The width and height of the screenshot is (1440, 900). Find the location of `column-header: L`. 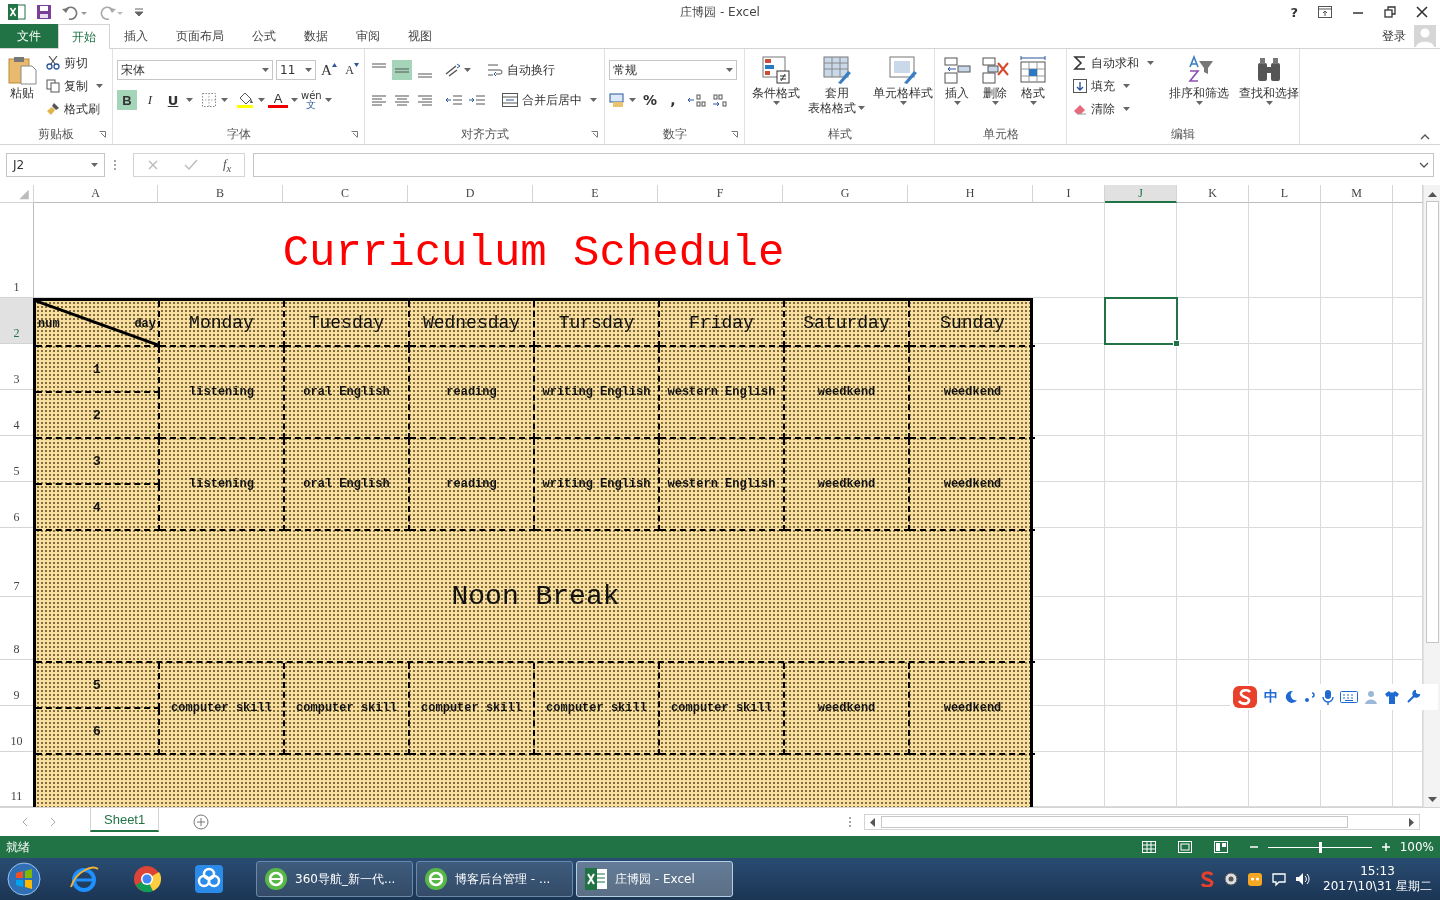

column-header: L is located at coordinates (1285, 194).